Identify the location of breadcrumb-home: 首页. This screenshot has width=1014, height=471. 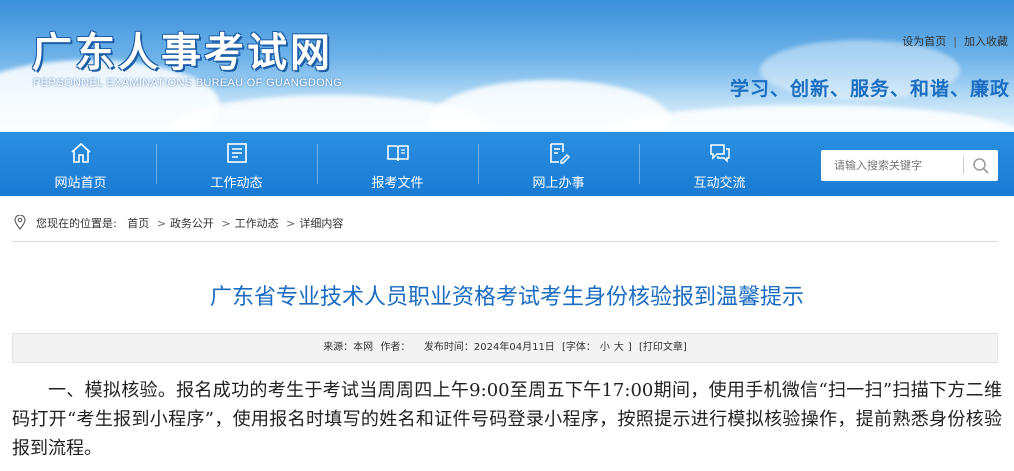
(138, 223).